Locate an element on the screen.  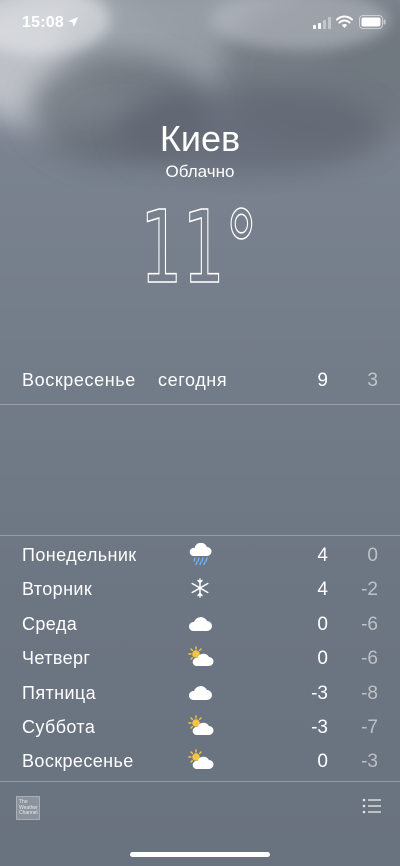
forecast-day: Суббота is located at coordinates (59, 726).